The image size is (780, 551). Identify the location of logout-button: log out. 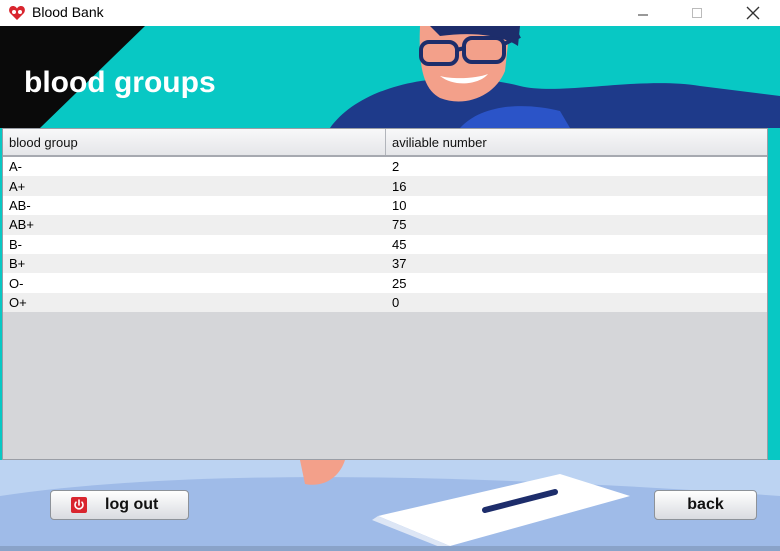
(119, 505).